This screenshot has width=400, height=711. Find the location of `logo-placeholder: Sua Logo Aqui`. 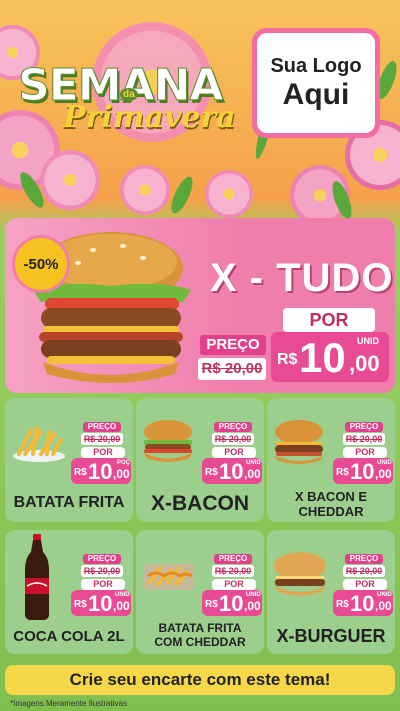

logo-placeholder: Sua Logo Aqui is located at coordinates (316, 83).